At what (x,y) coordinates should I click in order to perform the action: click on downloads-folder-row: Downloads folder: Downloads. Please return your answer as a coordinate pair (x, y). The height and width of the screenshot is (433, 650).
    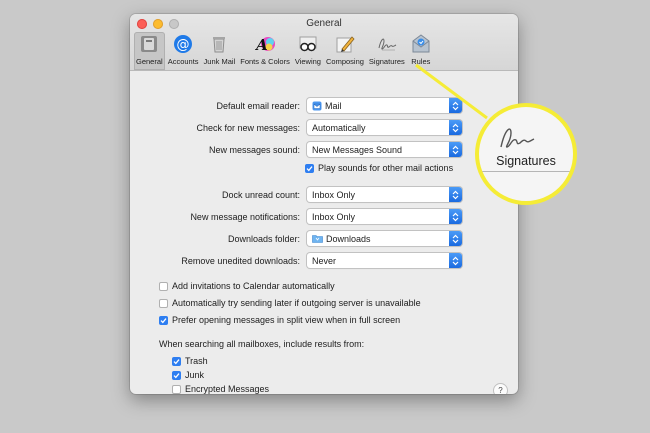
    Looking at the image, I should click on (324, 239).